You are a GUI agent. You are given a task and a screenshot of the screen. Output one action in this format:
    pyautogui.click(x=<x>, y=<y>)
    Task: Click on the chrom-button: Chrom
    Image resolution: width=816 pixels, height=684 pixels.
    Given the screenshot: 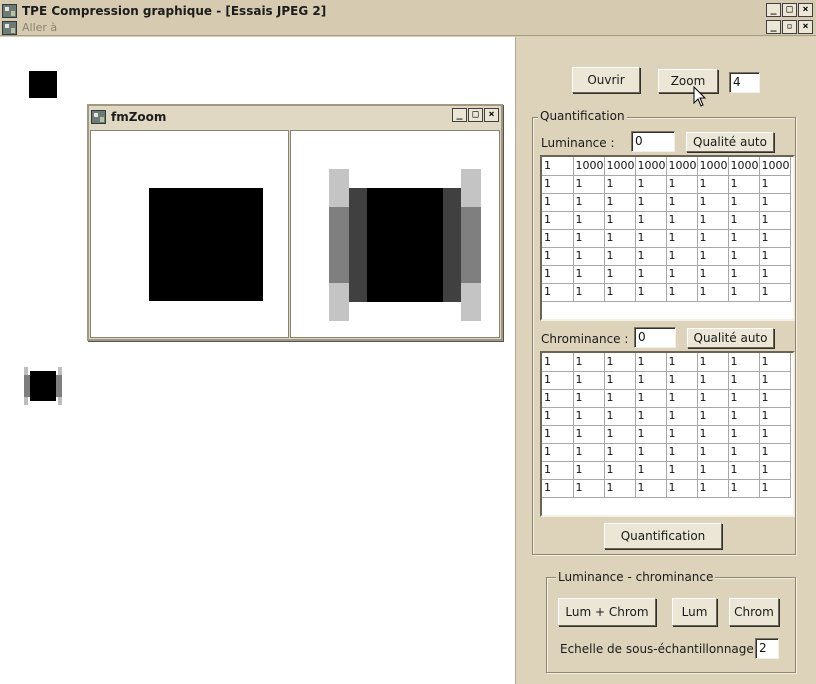 What is the action you would take?
    pyautogui.click(x=754, y=612)
    